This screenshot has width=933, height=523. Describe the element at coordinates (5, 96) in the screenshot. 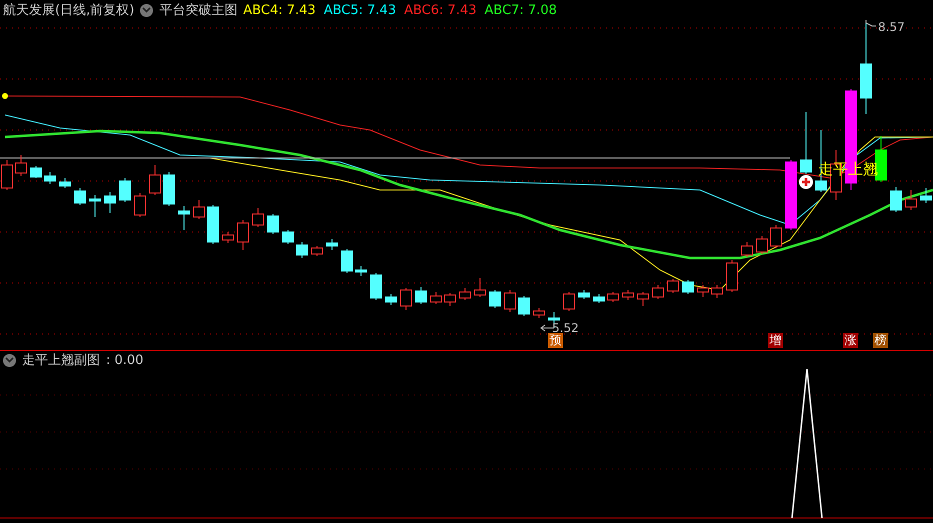

I see `start-dot-icon` at that location.